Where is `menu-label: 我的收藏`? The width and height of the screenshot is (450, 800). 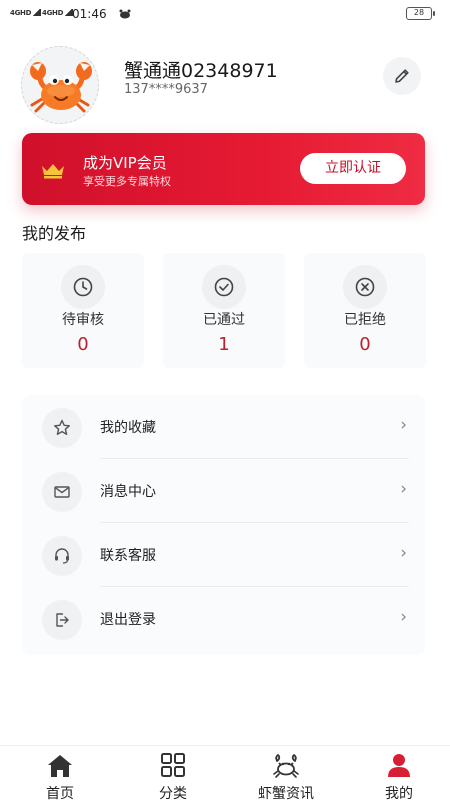 menu-label: 我的收藏 is located at coordinates (128, 428).